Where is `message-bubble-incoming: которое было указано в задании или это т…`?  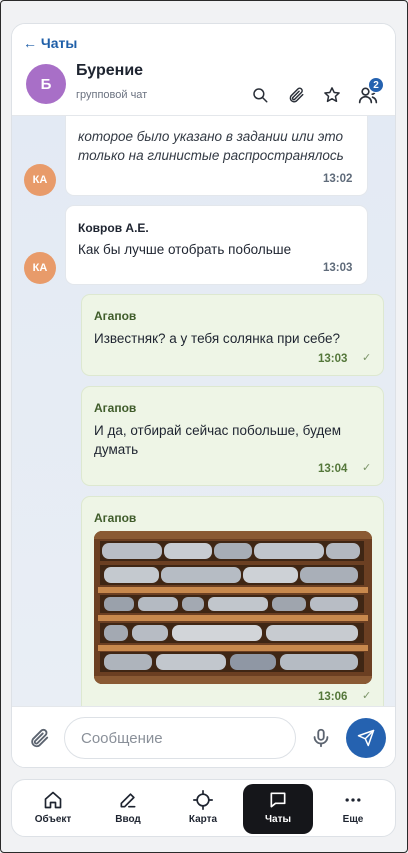 message-bubble-incoming: которое было указано в задании или это т… is located at coordinates (216, 156).